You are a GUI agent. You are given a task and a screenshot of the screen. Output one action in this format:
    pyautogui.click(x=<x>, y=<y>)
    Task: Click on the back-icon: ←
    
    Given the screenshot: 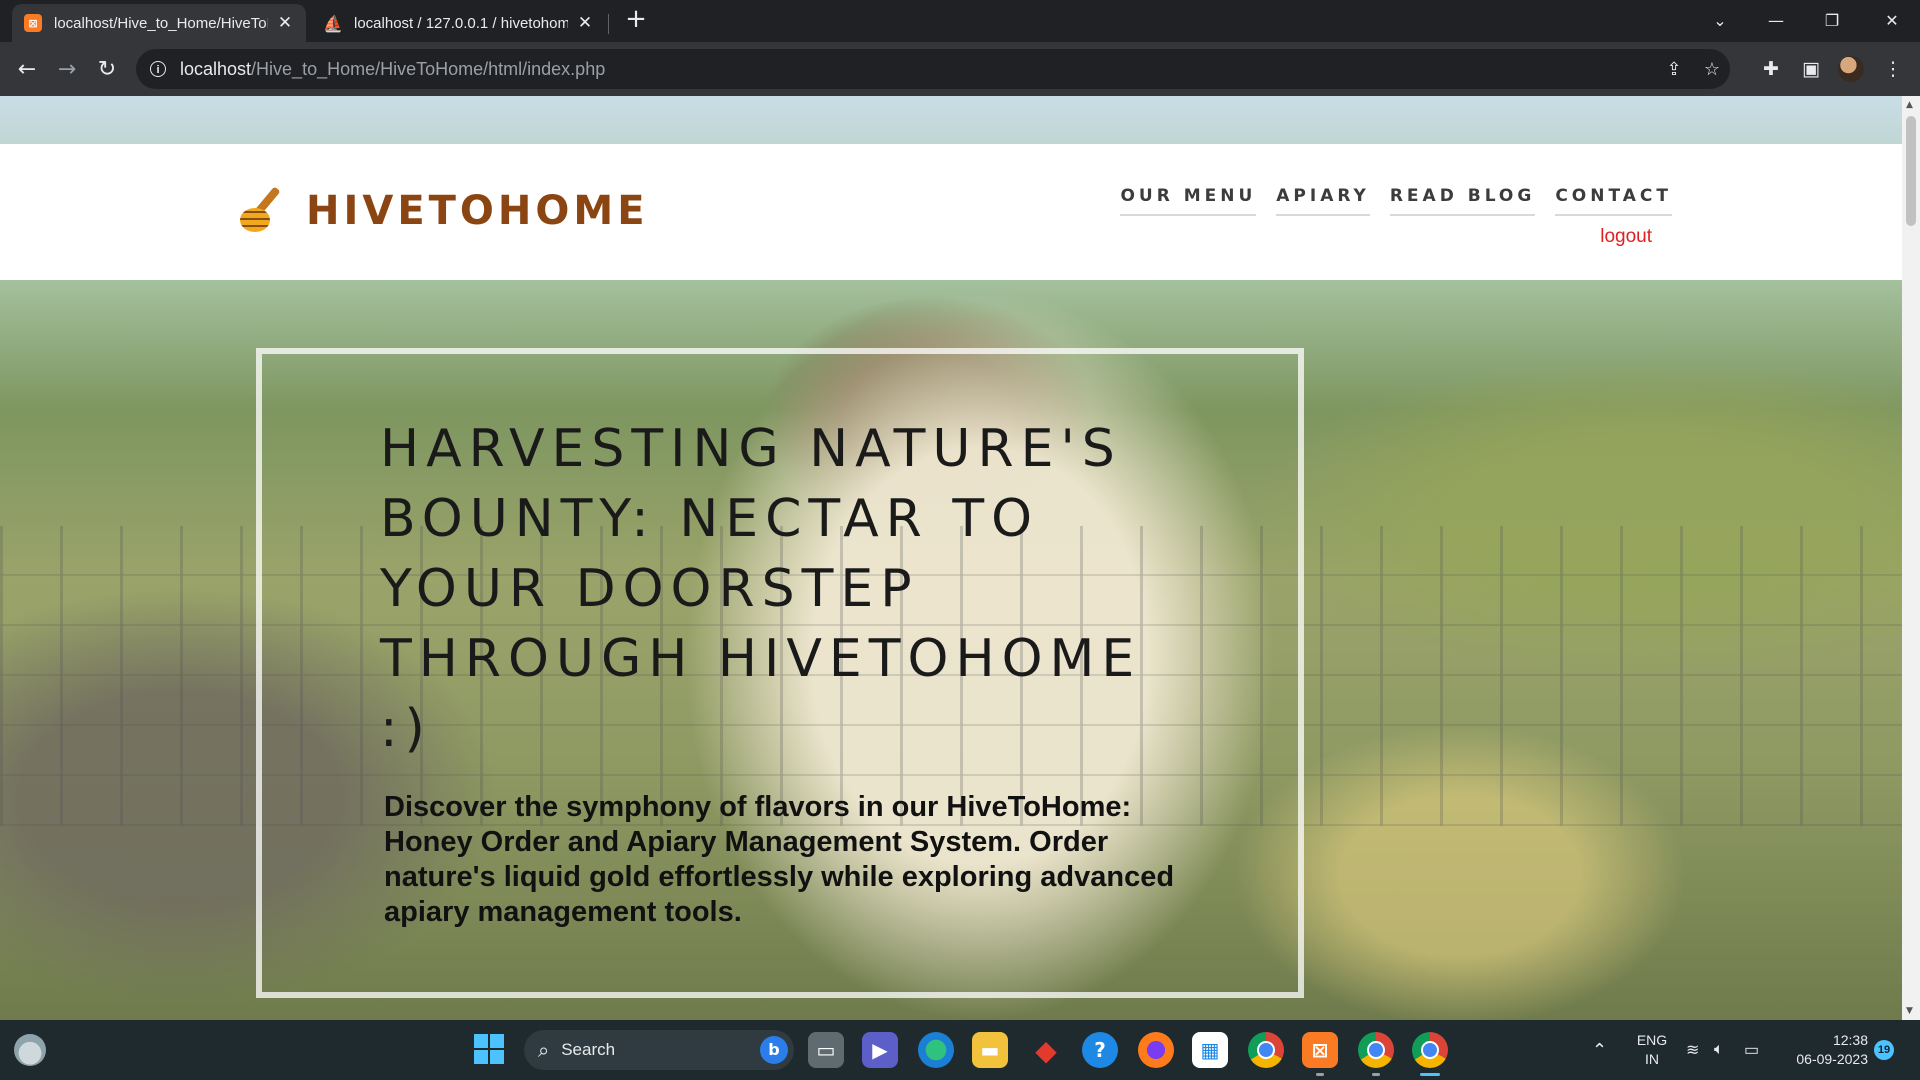 What is the action you would take?
    pyautogui.click(x=27, y=69)
    